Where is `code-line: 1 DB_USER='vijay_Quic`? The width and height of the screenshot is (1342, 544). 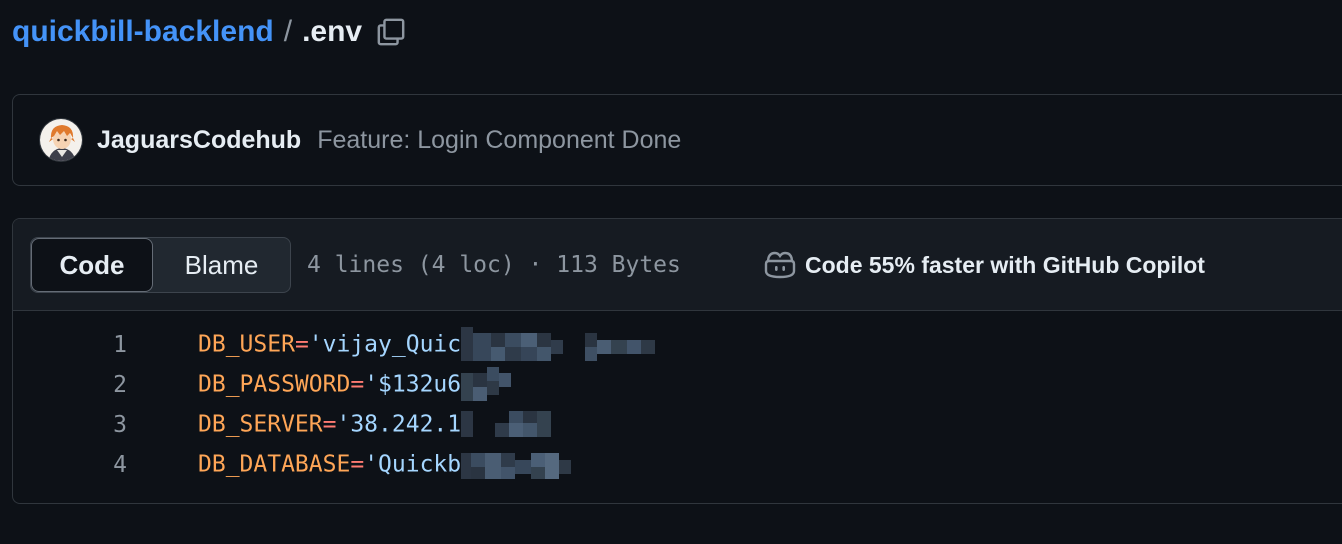
code-line: 1 DB_USER='vijay_Quic is located at coordinates (677, 345).